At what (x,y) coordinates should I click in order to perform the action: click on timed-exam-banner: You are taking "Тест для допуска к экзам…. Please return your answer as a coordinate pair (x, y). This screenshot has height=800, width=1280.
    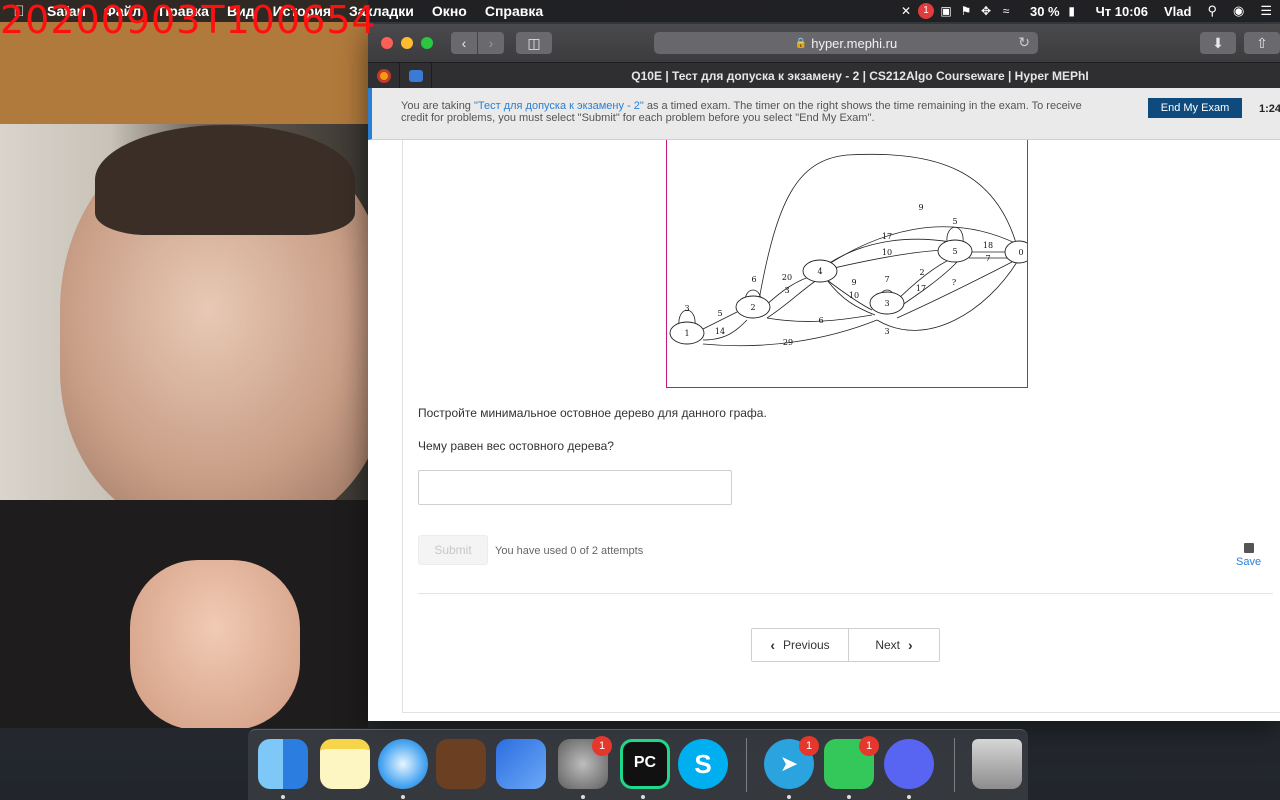
    Looking at the image, I should click on (824, 114).